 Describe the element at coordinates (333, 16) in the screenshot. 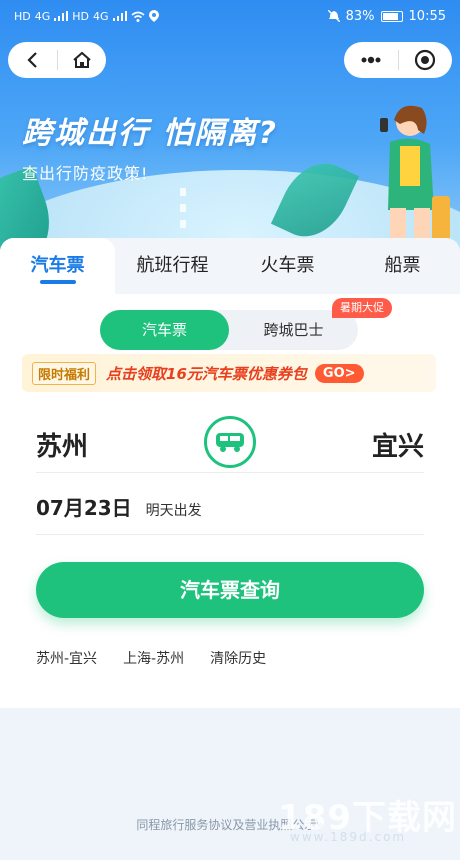

I see `mute-icon` at that location.